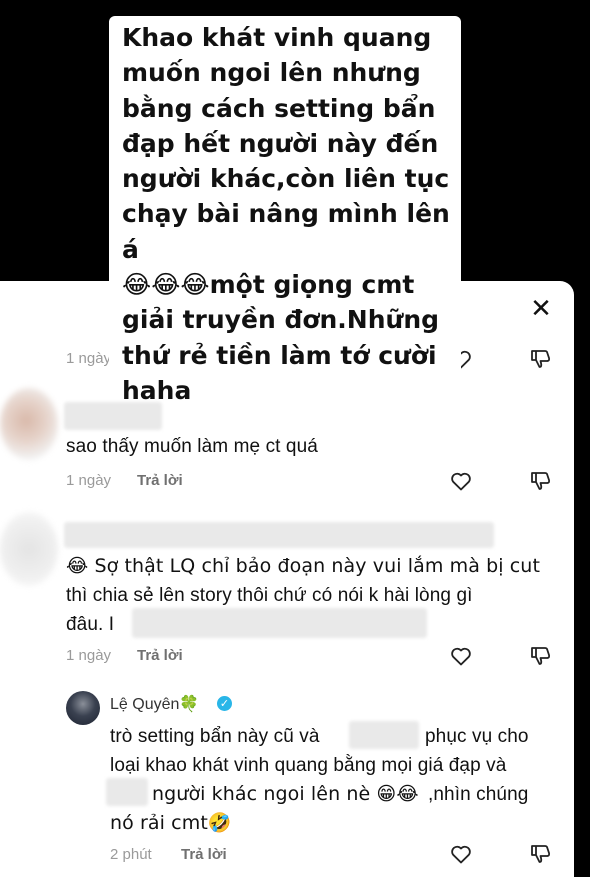 This screenshot has width=590, height=877. I want to click on reply-text-line-4: nó rải cmt🤣, so click(171, 823).